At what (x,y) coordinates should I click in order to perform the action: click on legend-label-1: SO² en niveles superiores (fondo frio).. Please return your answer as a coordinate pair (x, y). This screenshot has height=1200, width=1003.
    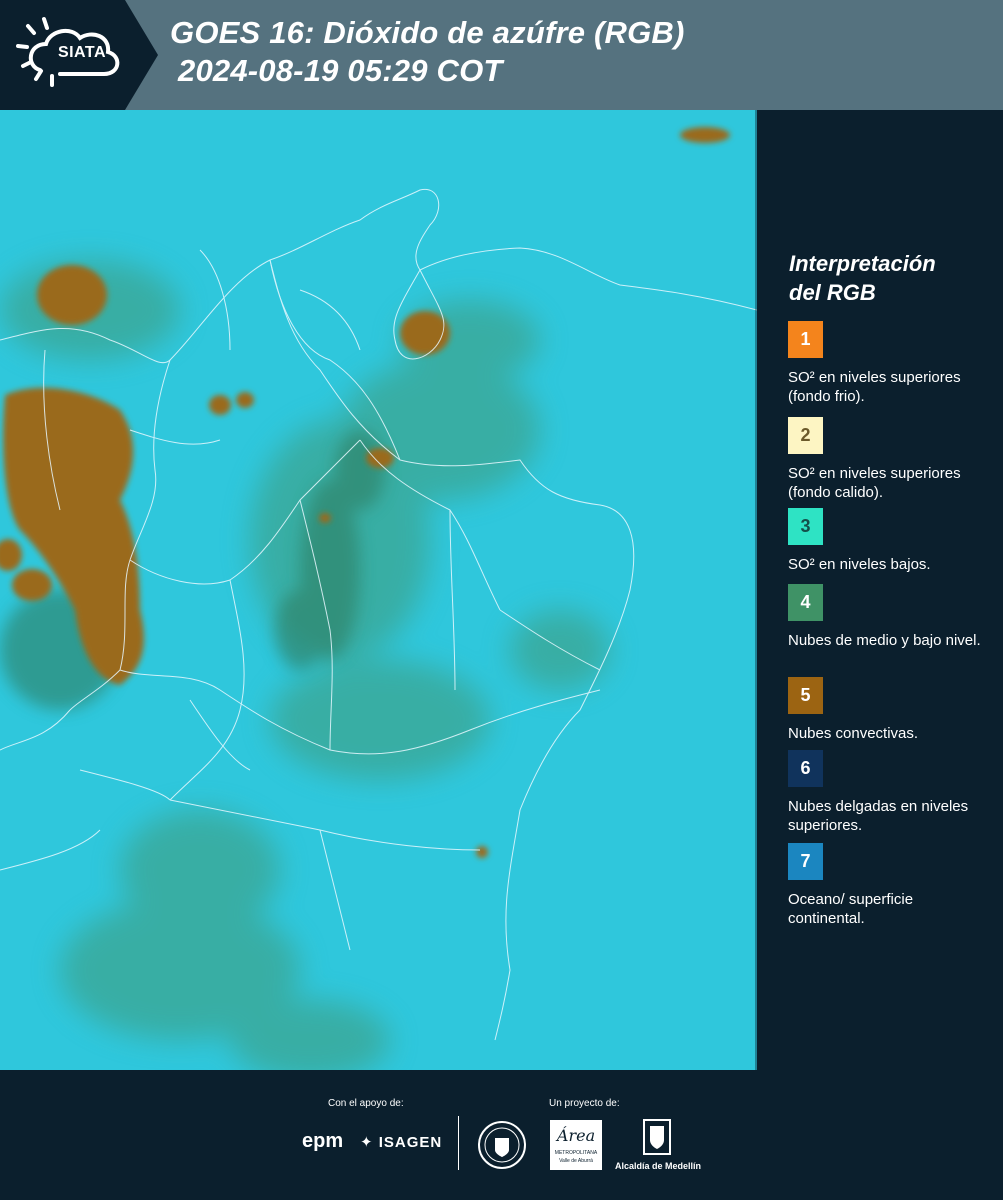
    Looking at the image, I should click on (874, 387).